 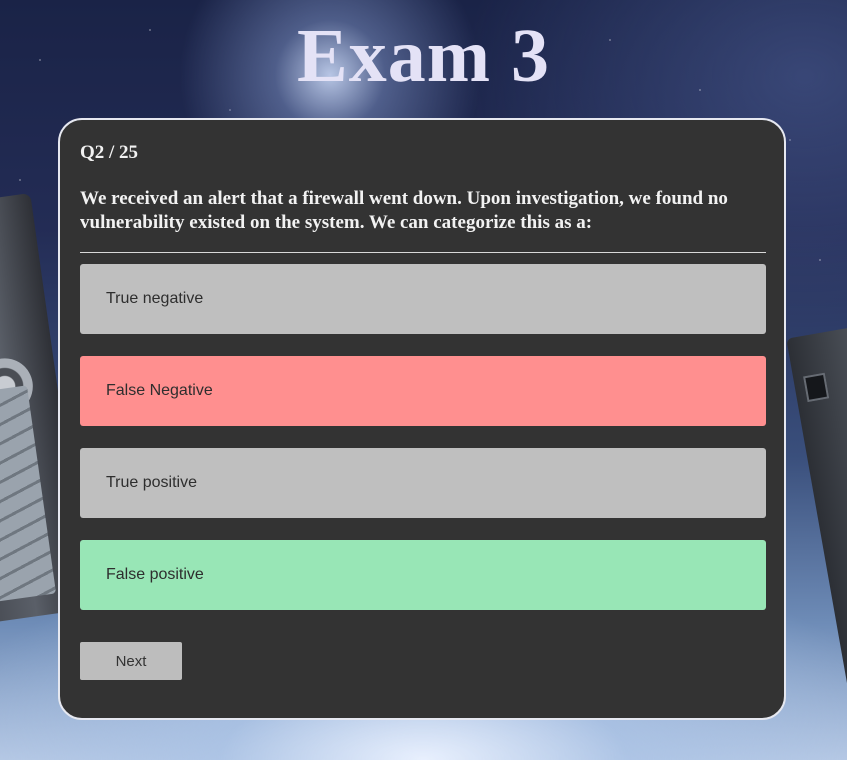 I want to click on next-button: Next, so click(x=131, y=661).